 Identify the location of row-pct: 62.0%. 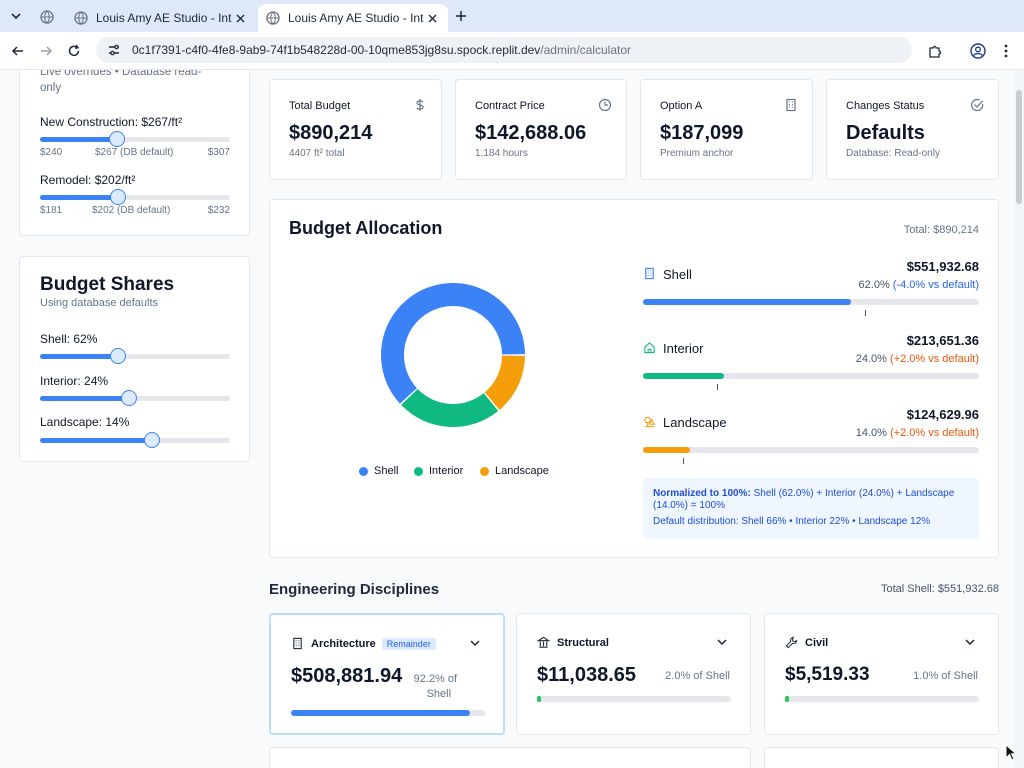
(874, 285).